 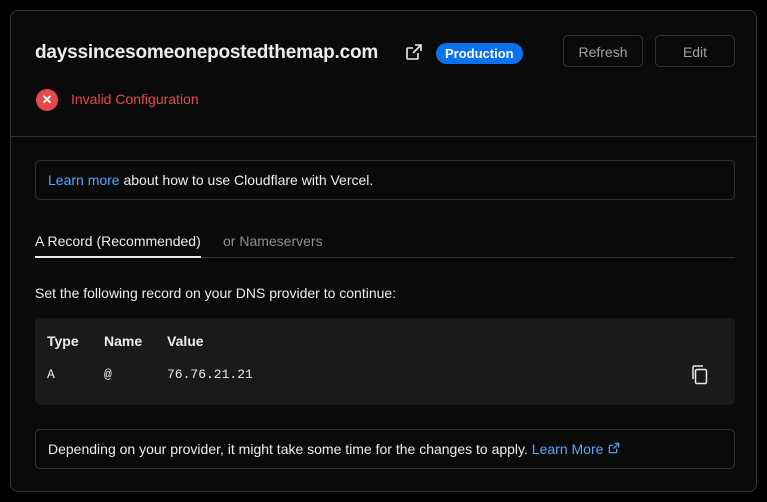 I want to click on environment-badge: Production, so click(x=479, y=53).